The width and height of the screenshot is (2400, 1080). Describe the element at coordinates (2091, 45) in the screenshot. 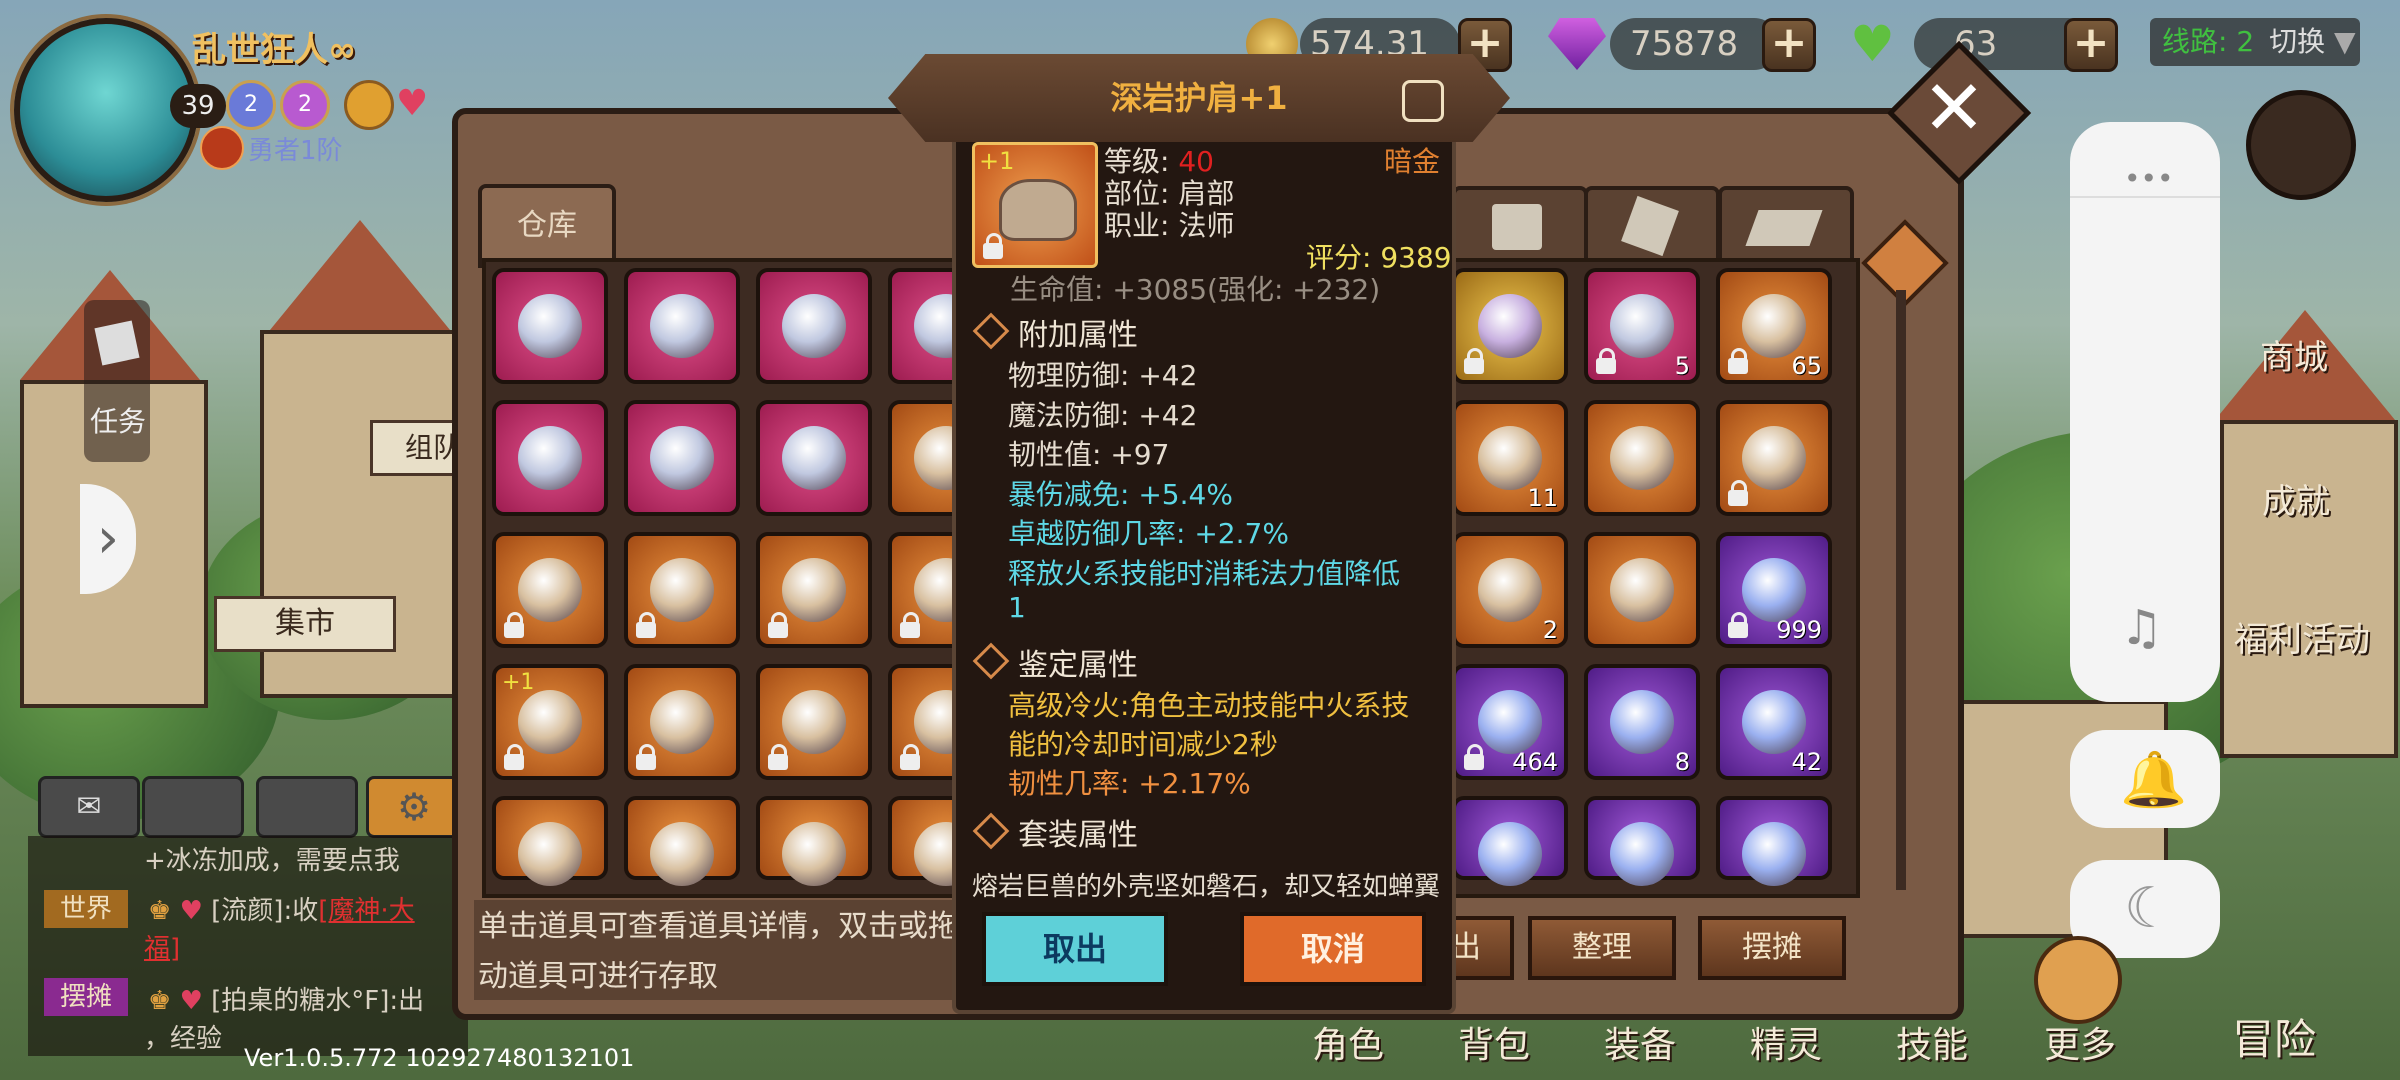

I see `add-stamina-button: +` at that location.